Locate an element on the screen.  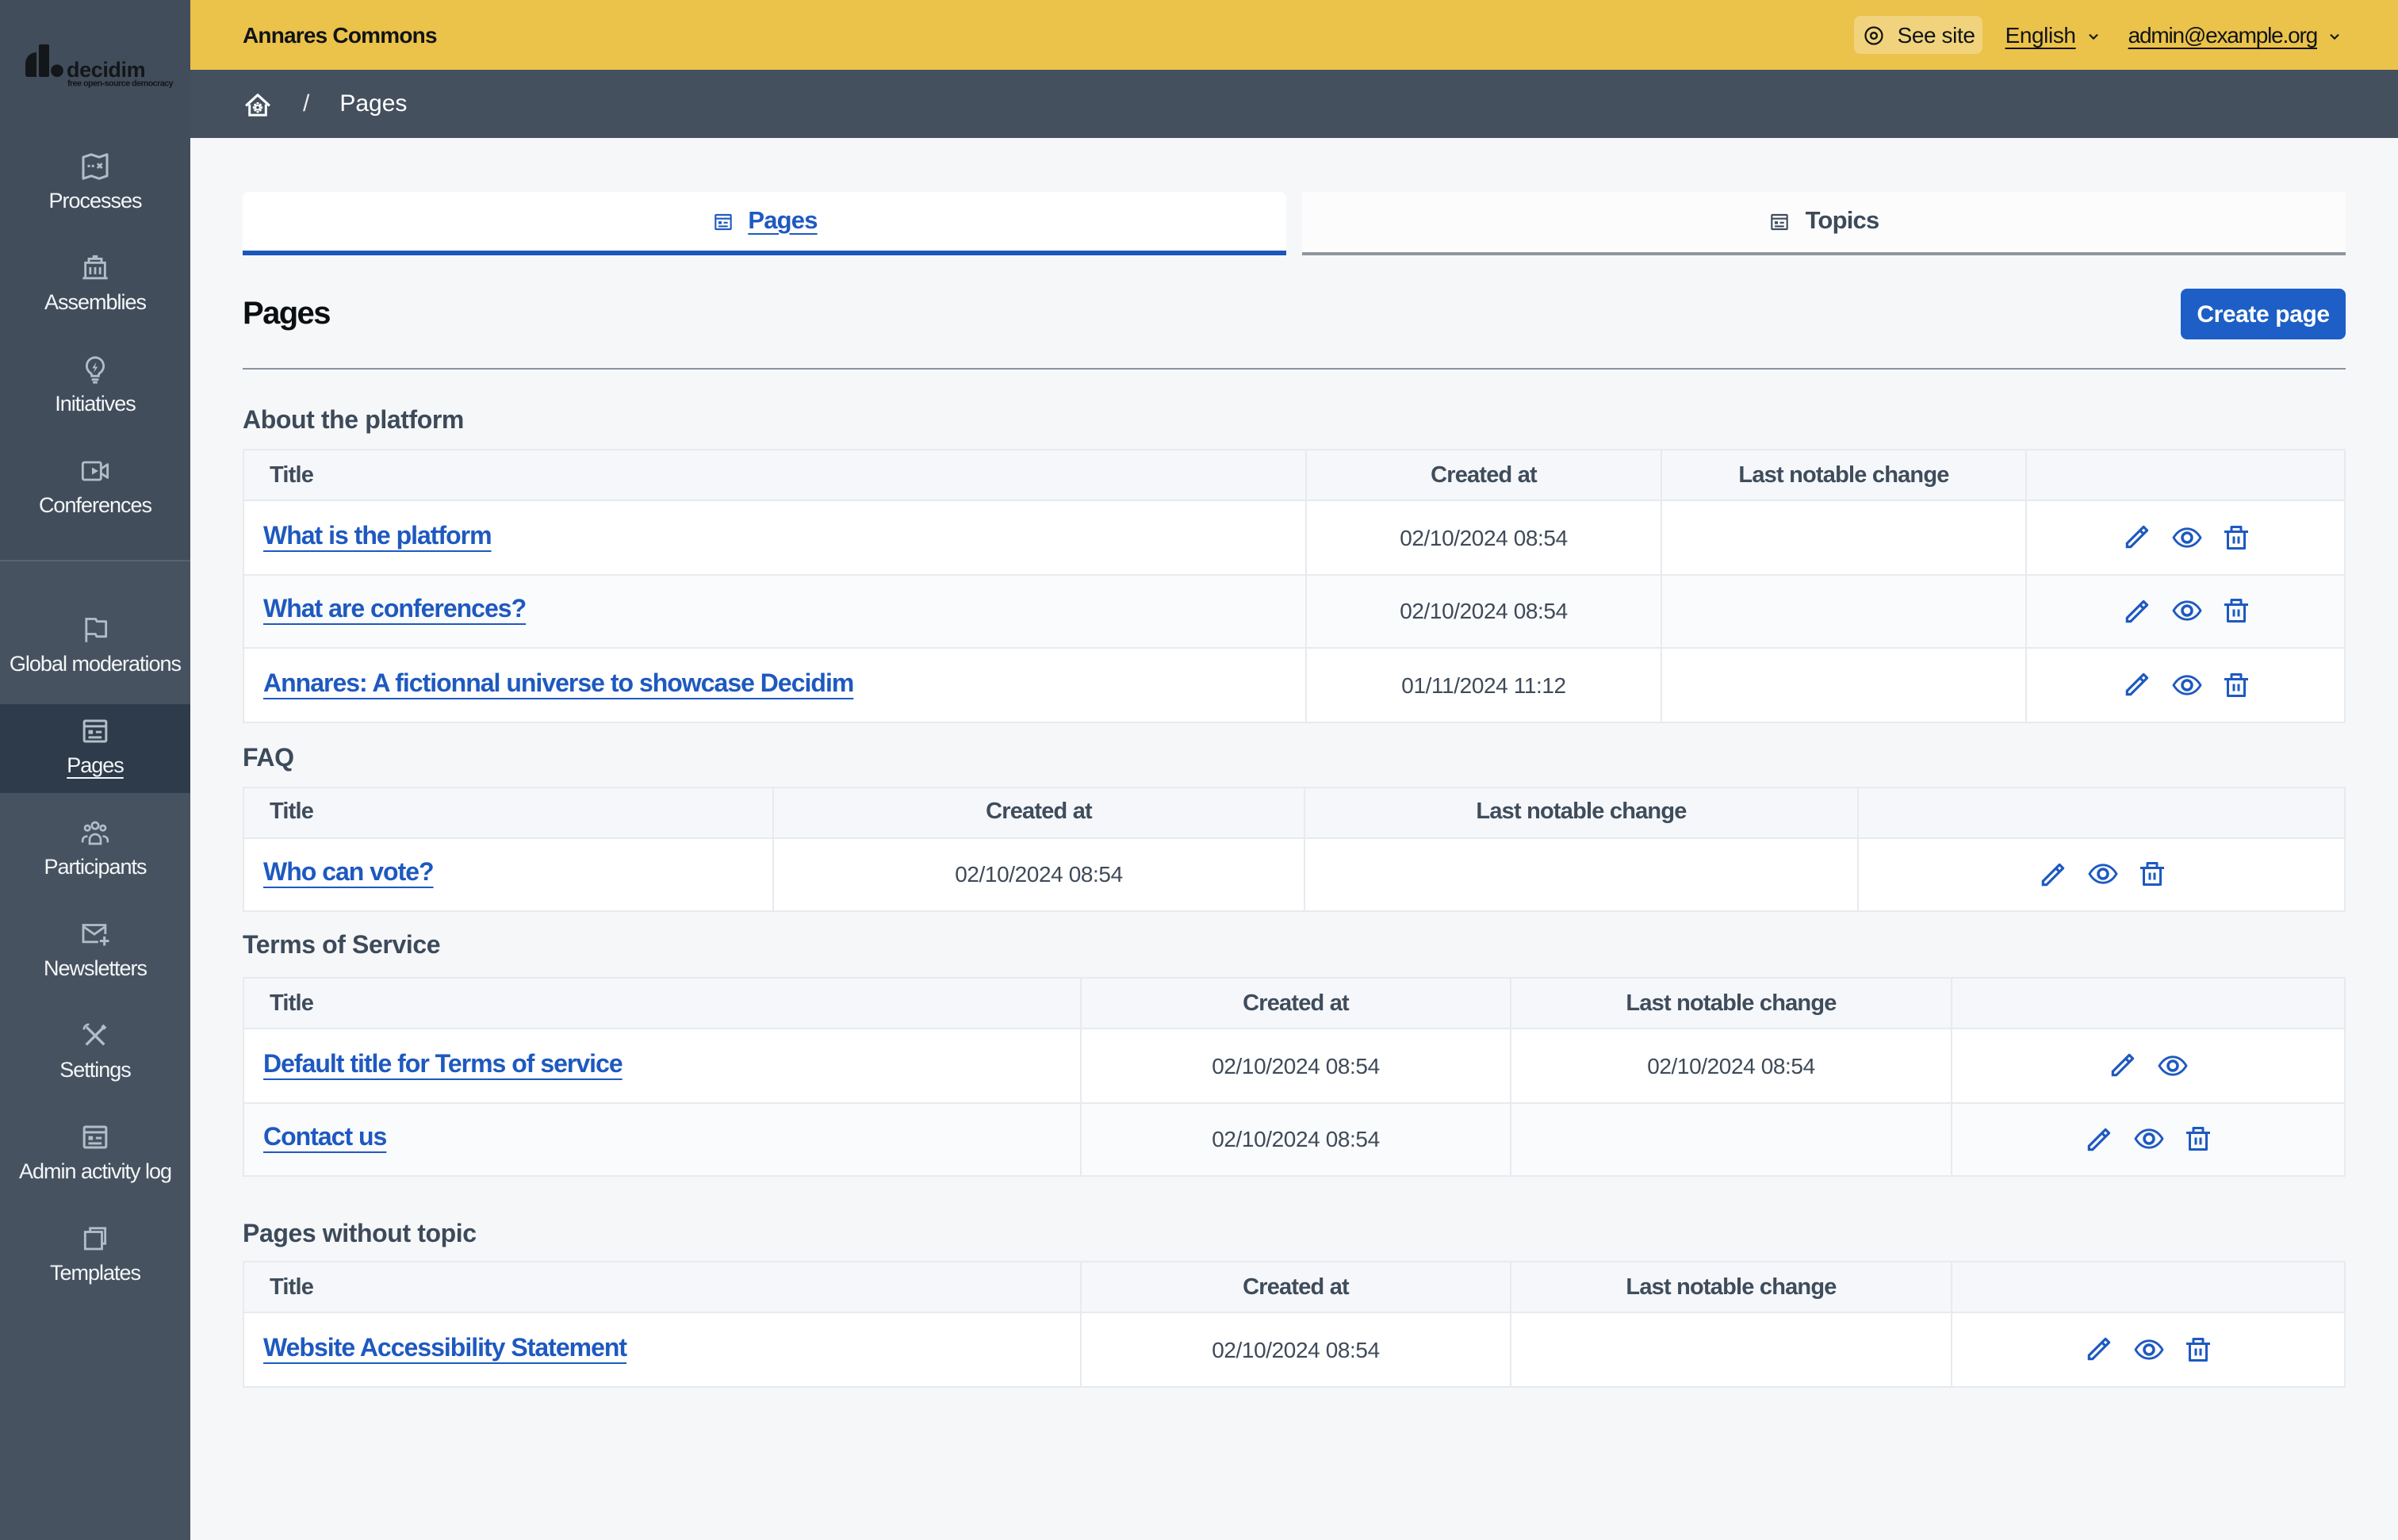
svg-text: free open-source democracy is located at coordinates (121, 84).